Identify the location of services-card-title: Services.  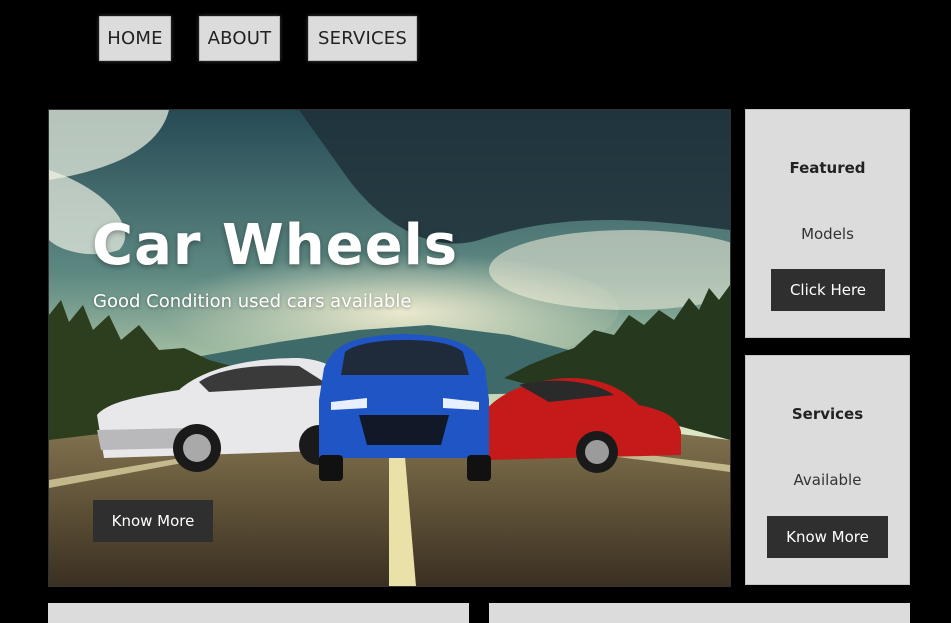
(827, 414).